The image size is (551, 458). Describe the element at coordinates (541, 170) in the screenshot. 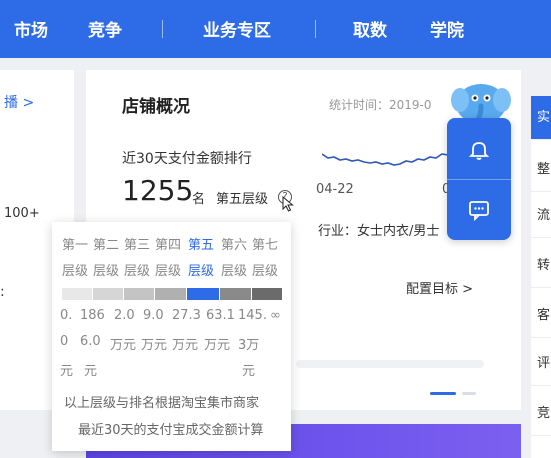

I see `right-tab-1: 整` at that location.